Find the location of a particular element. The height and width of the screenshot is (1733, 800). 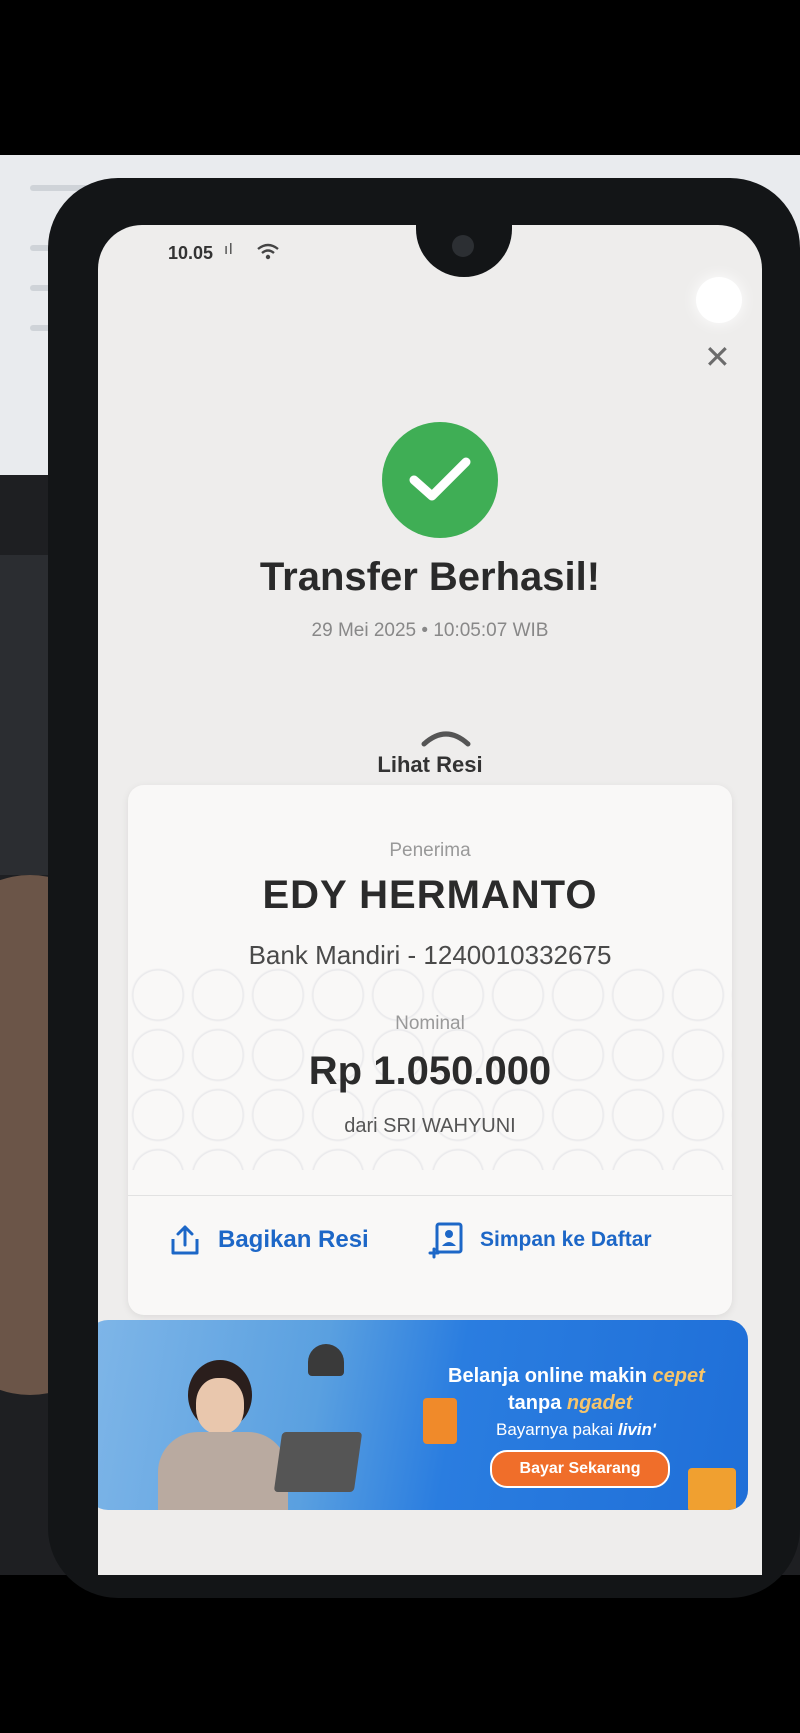

transfer-amount: Rp 1.050.000 is located at coordinates (430, 1071).